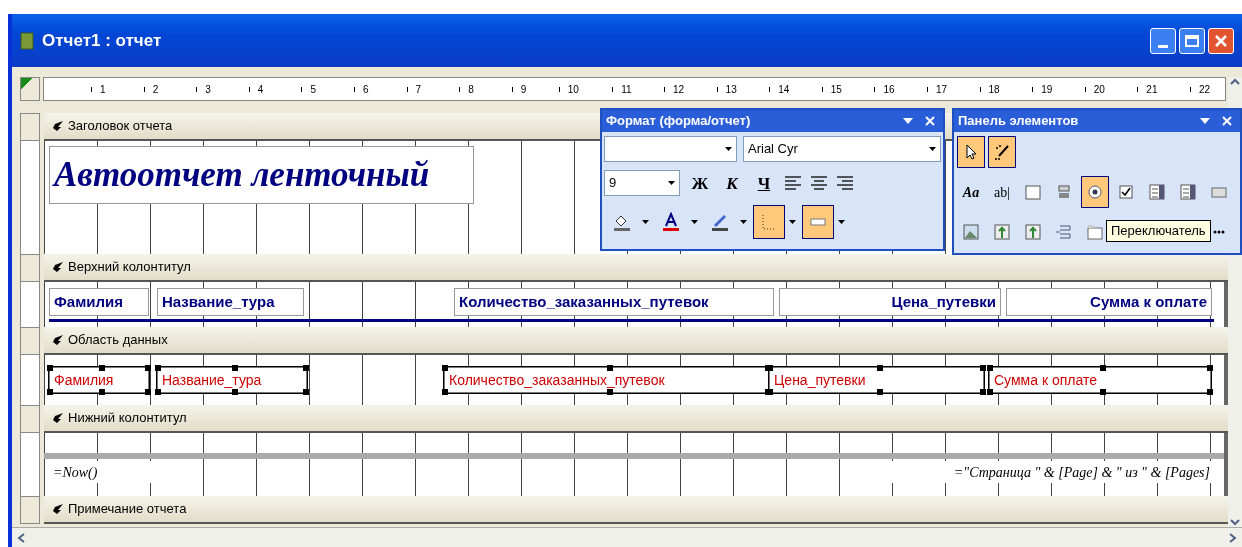 The width and height of the screenshot is (1242, 547). I want to click on ruler-number: 21, so click(1152, 89).